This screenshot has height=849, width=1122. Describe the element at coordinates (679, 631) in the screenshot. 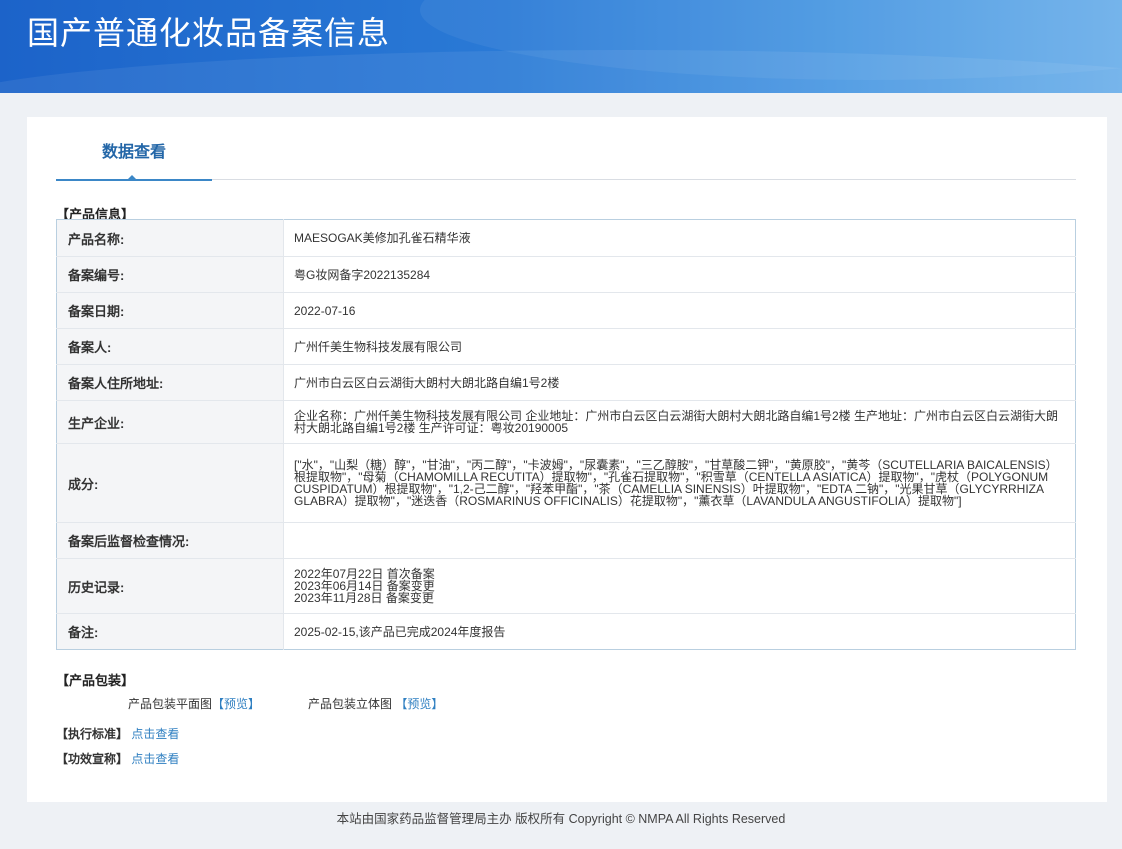

I see `row-value: 2025-02-15,该产品已完成2024年度报告` at that location.